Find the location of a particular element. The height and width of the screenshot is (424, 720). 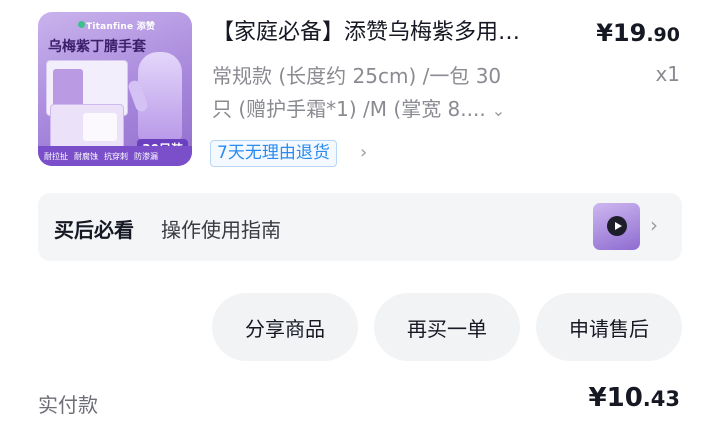

glove-image is located at coordinates (160, 98).